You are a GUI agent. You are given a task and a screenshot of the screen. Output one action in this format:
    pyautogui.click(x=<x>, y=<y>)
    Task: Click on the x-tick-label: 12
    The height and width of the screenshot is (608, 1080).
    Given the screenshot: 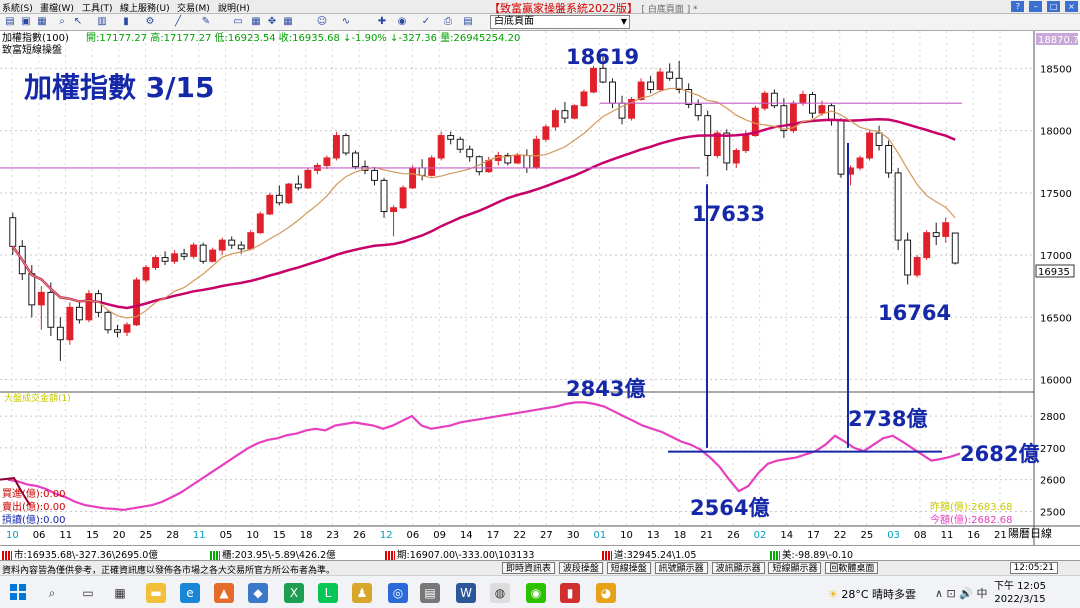 What is the action you would take?
    pyautogui.click(x=386, y=535)
    